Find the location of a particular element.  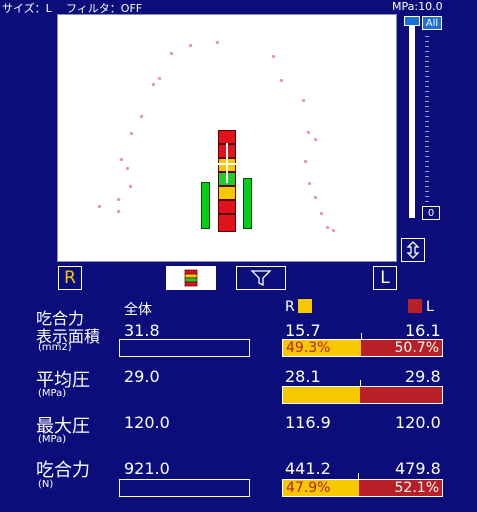

column-view-icon is located at coordinates (191, 278).